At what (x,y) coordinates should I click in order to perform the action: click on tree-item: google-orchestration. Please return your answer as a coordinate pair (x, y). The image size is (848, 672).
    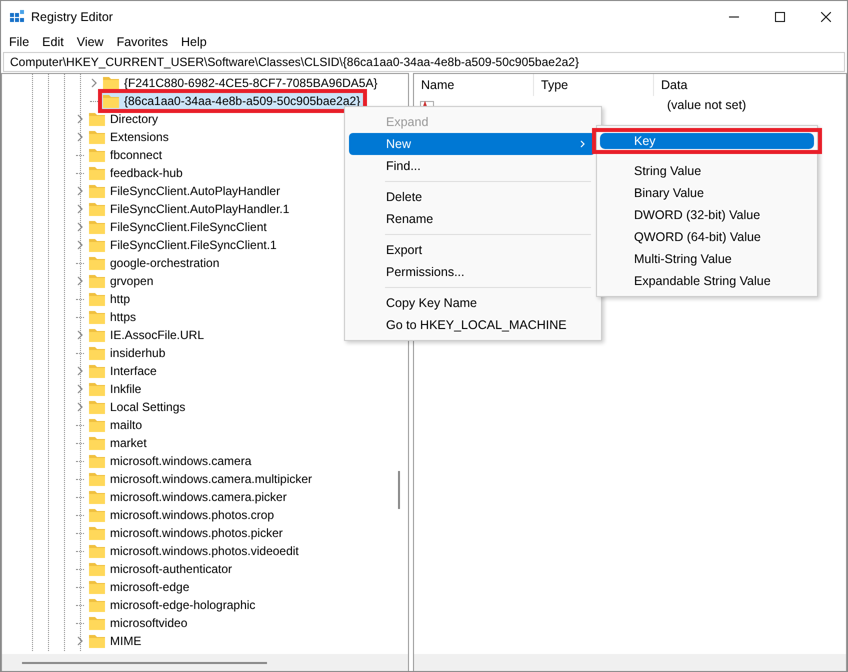
    Looking at the image, I should click on (155, 263).